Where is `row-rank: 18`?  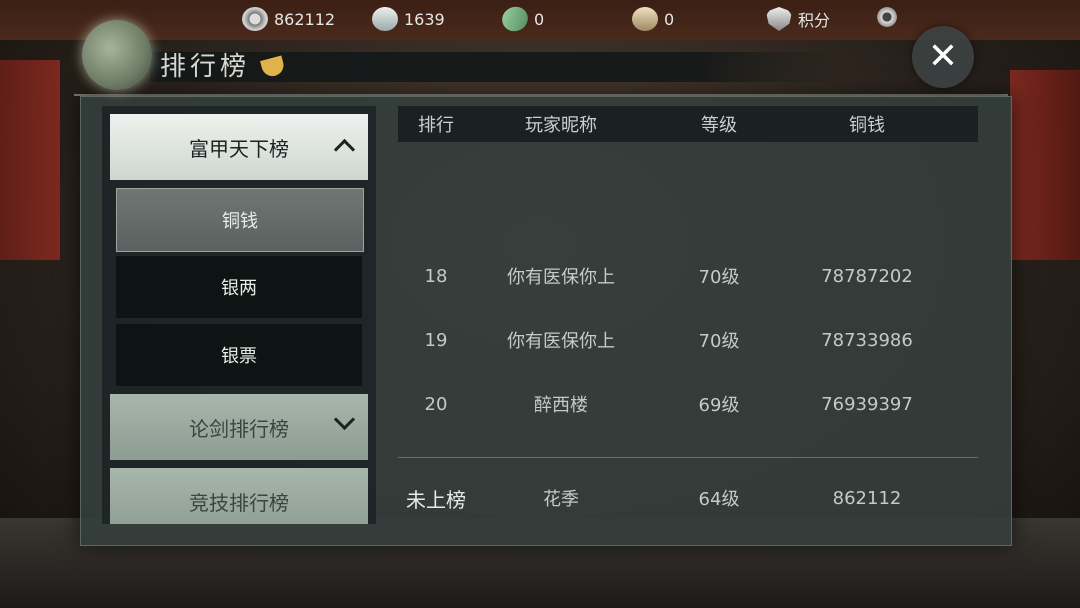 row-rank: 18 is located at coordinates (436, 276).